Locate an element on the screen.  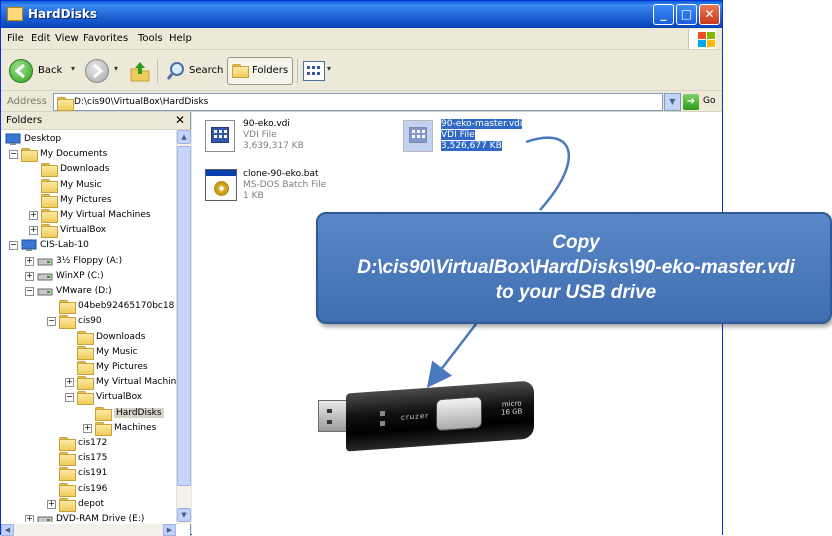
usb-drive-image: cruzer micro 16 GB is located at coordinates (427, 416).